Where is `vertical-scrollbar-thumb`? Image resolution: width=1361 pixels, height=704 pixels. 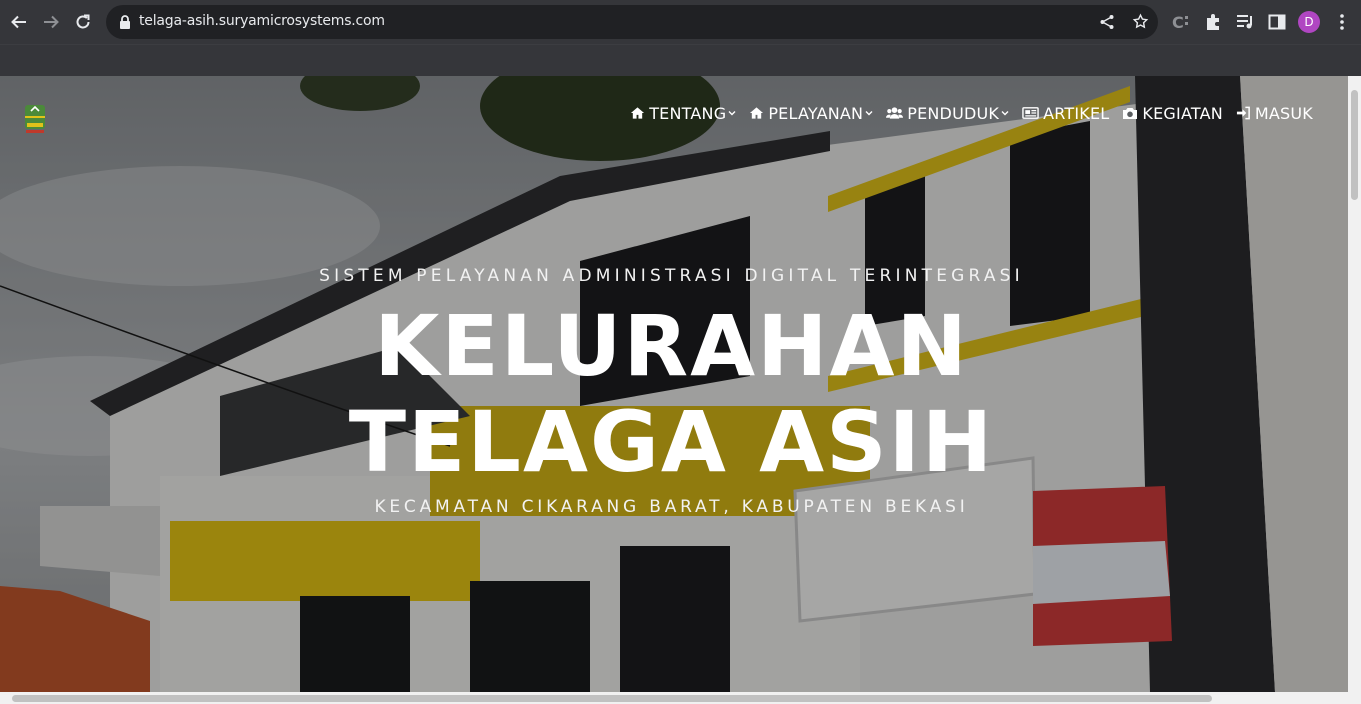
vertical-scrollbar-thumb is located at coordinates (1354, 145).